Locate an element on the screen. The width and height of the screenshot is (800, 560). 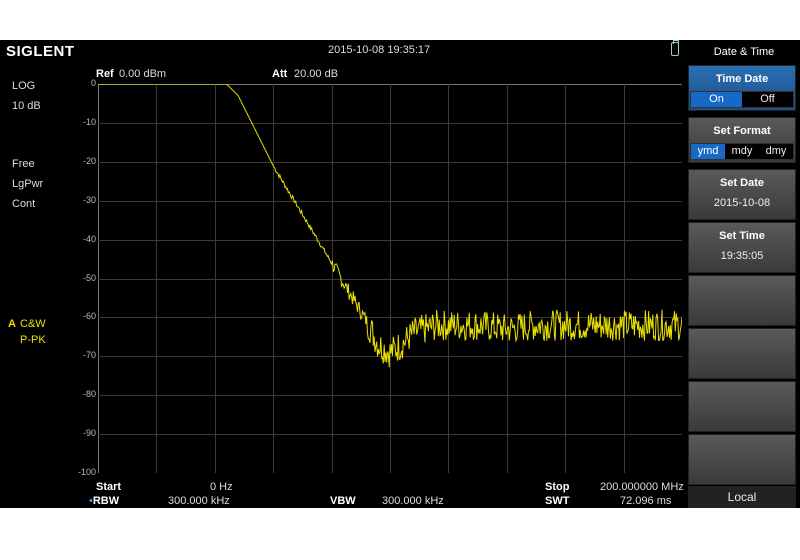
local-button: Local is located at coordinates (742, 497).